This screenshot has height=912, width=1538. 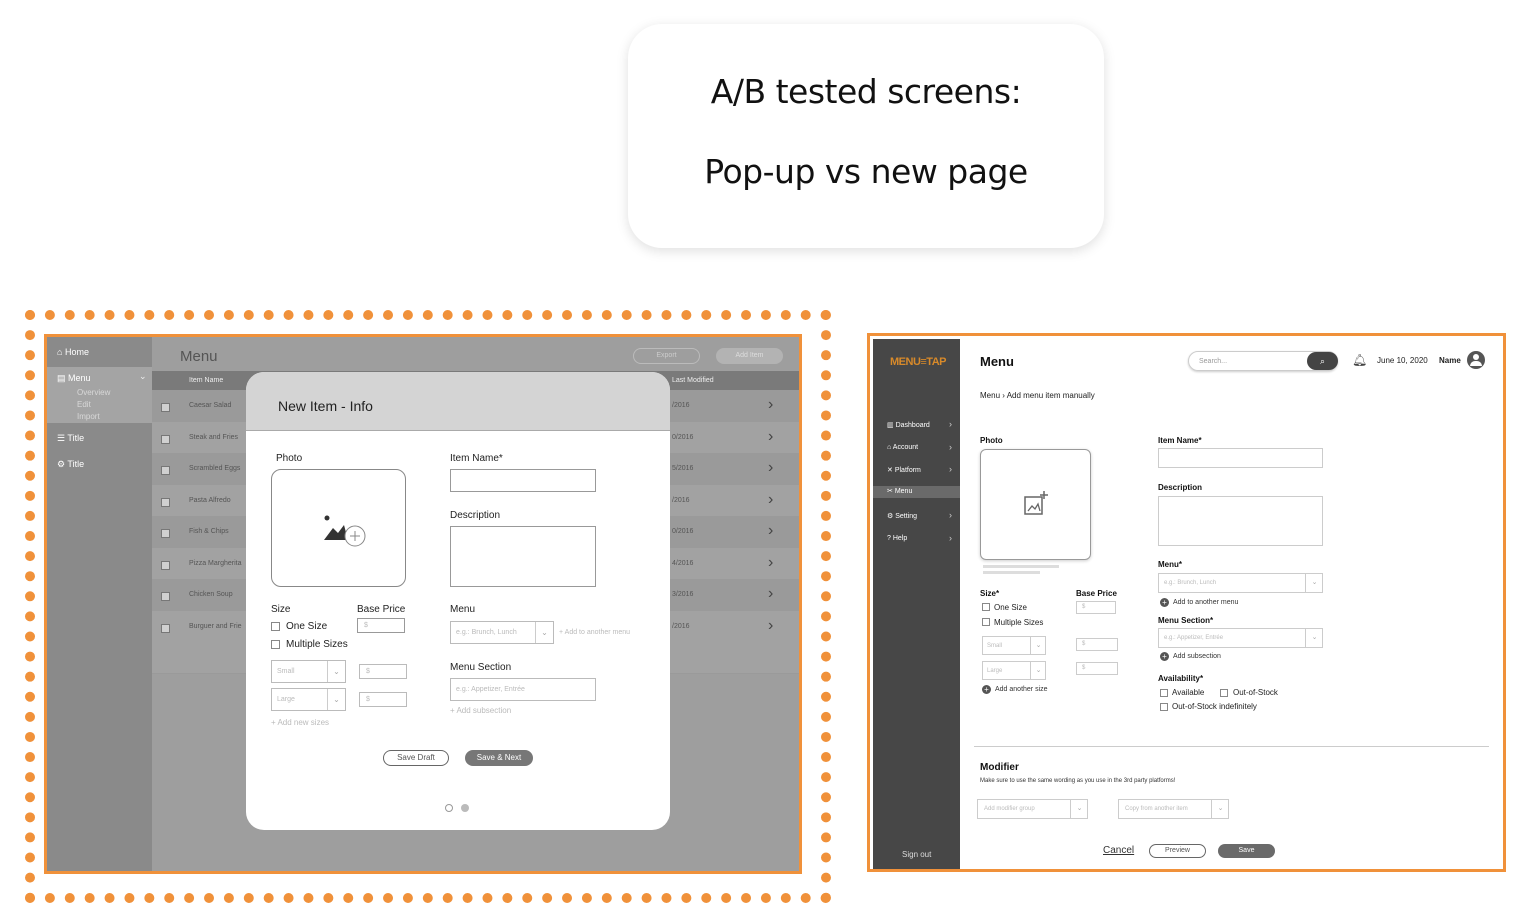 What do you see at coordinates (990, 395) in the screenshot?
I see `breadcrumb-root: Menu` at bounding box center [990, 395].